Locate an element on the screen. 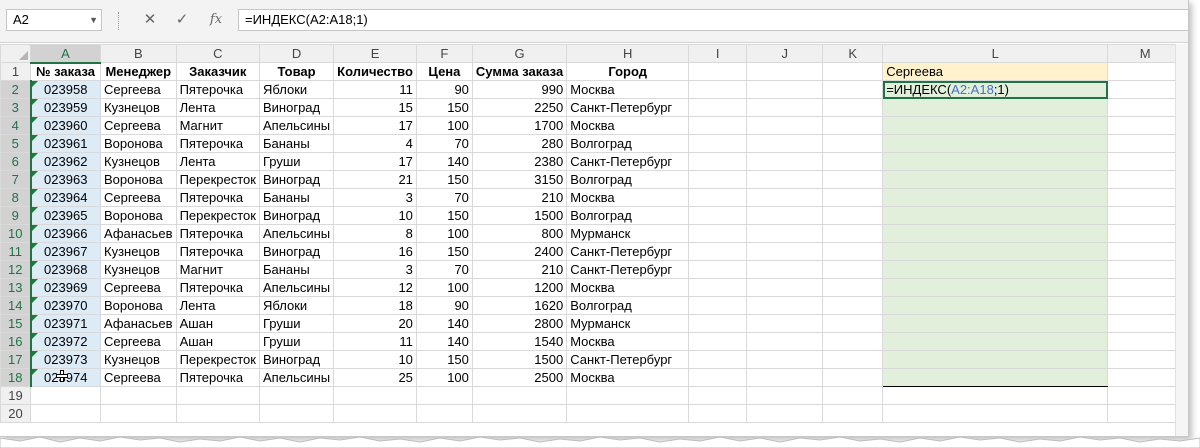 This screenshot has width=1200, height=448. result-header-cell: Сергеева is located at coordinates (995, 71).